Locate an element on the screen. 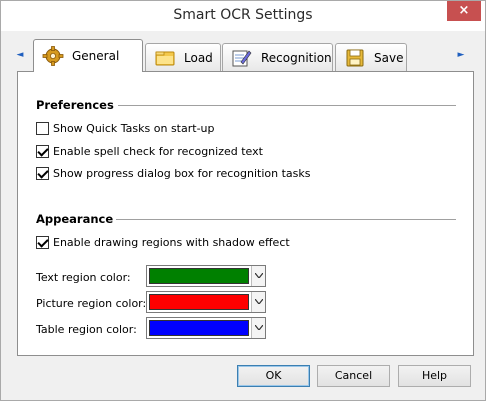 The height and width of the screenshot is (401, 486). text-region-color-label: Text region color: is located at coordinates (83, 277).